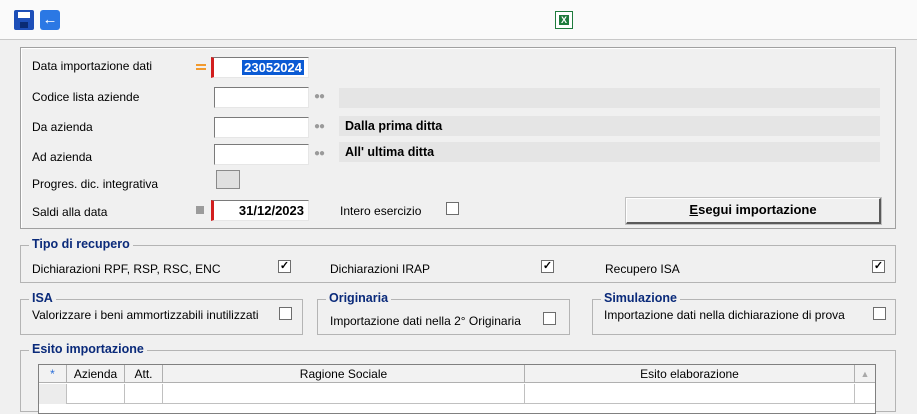 Image resolution: width=917 pixels, height=414 pixels. What do you see at coordinates (144, 394) in the screenshot?
I see `row-att` at bounding box center [144, 394].